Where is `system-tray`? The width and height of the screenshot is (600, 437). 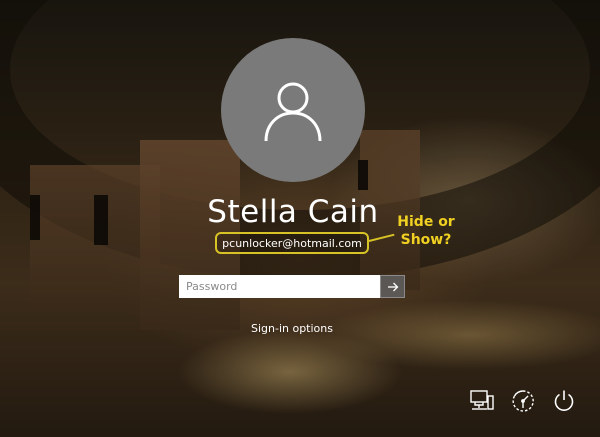 system-tray is located at coordinates (523, 401).